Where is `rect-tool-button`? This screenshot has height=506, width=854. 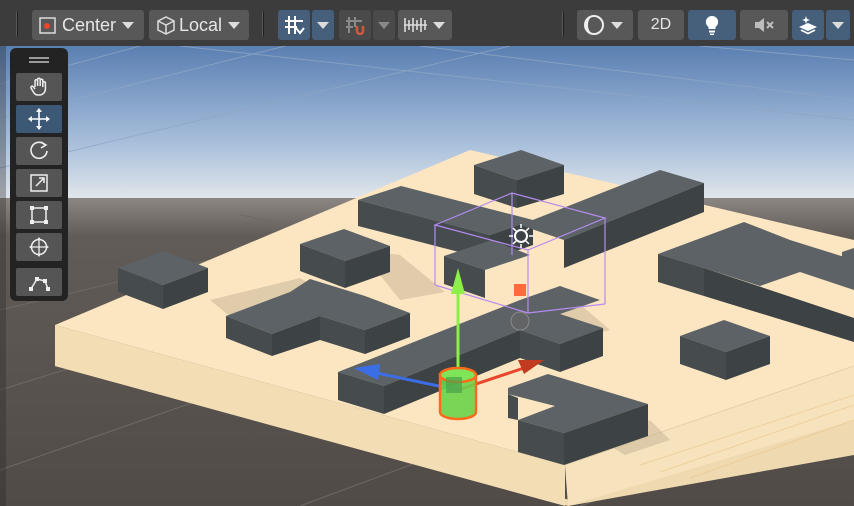
rect-tool-button is located at coordinates (39, 215).